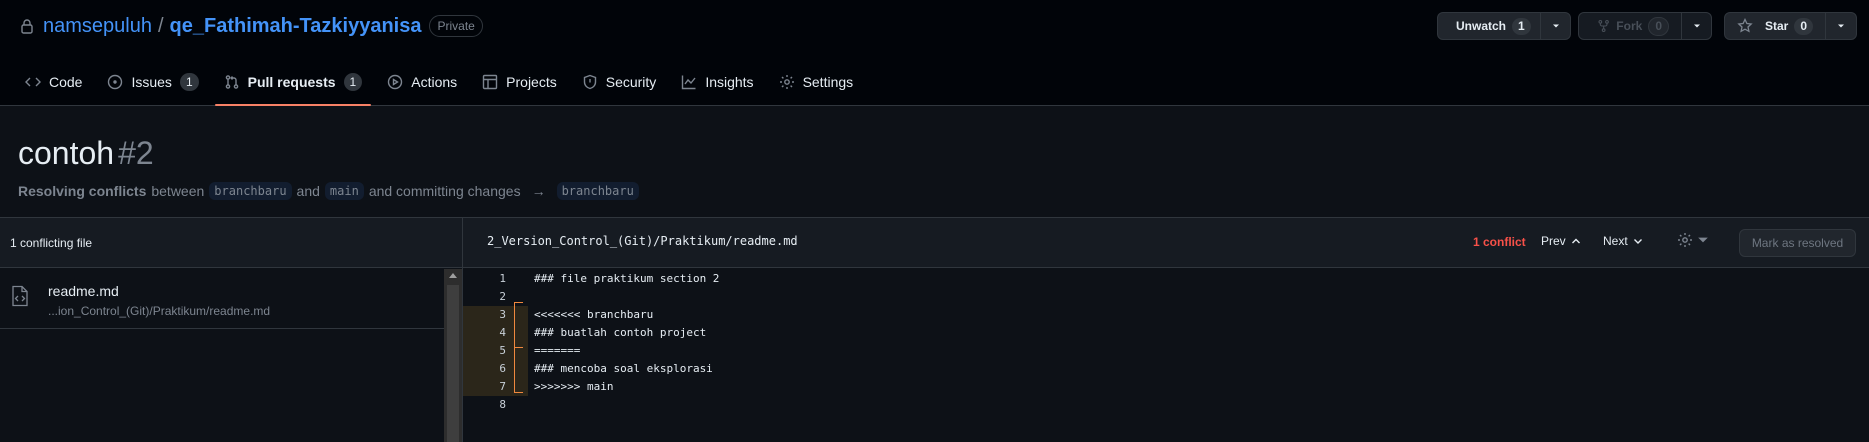 The image size is (1869, 442). I want to click on tab-actions: Actions, so click(422, 82).